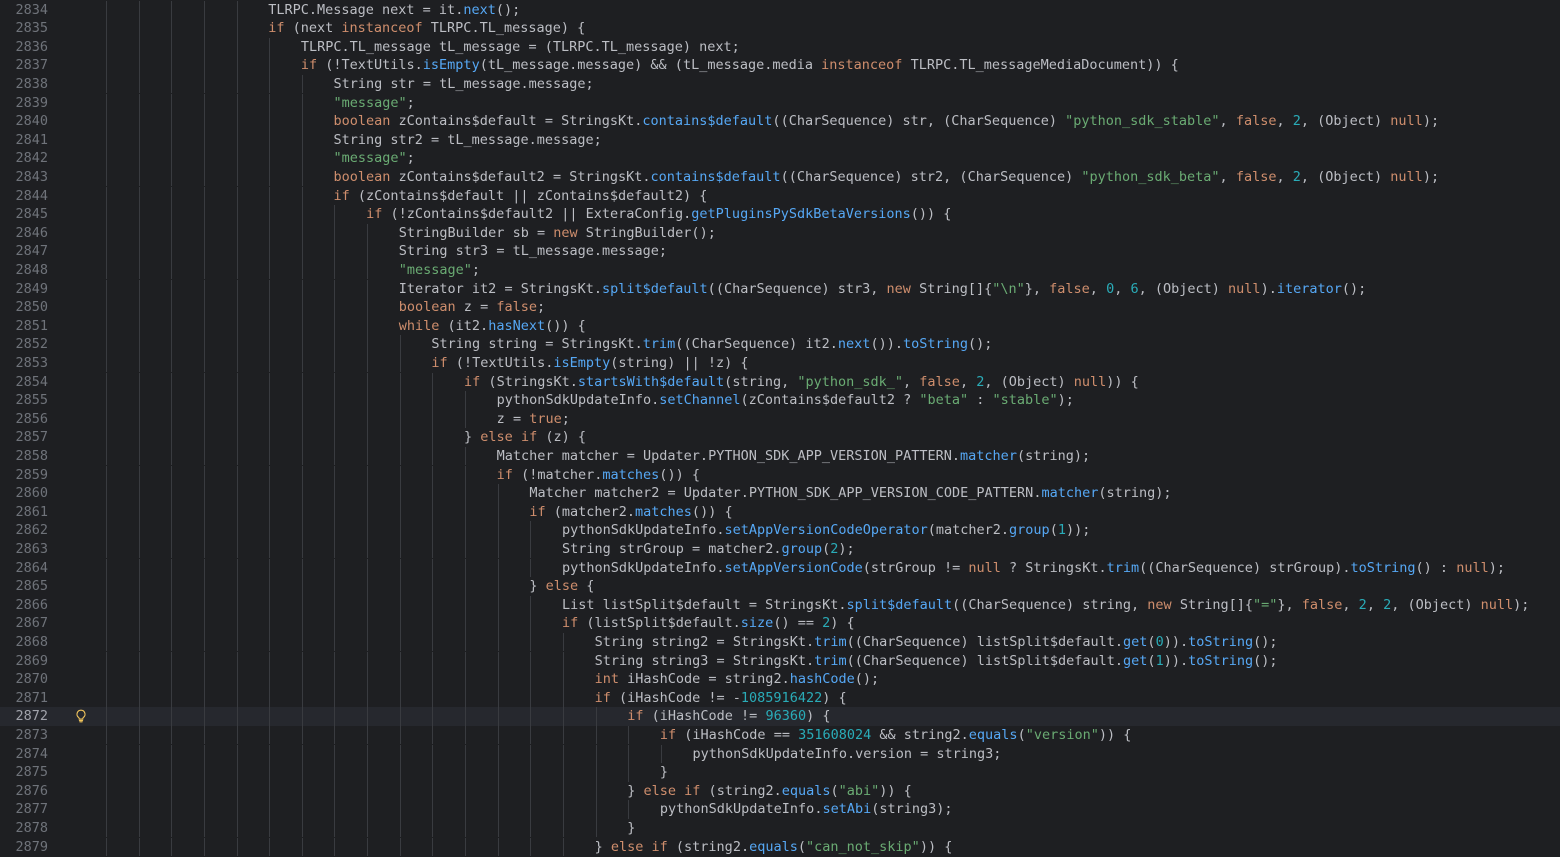  What do you see at coordinates (24, 158) in the screenshot?
I see `line-number: 2842` at bounding box center [24, 158].